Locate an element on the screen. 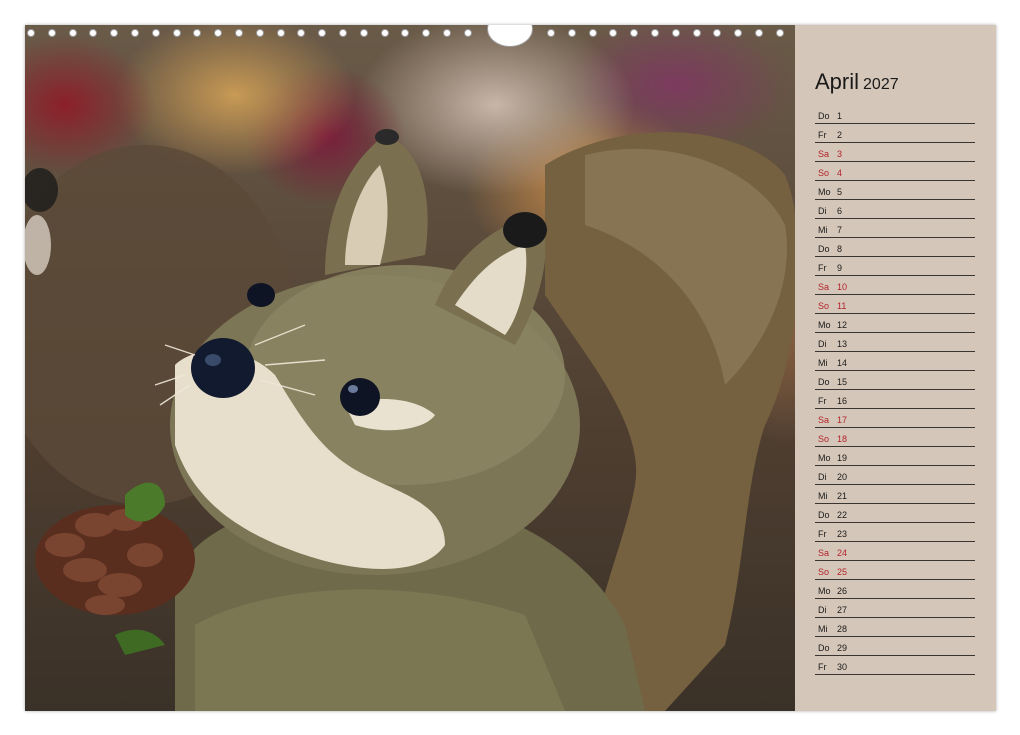 The height and width of the screenshot is (735, 1020). day-number: 13 is located at coordinates (842, 344).